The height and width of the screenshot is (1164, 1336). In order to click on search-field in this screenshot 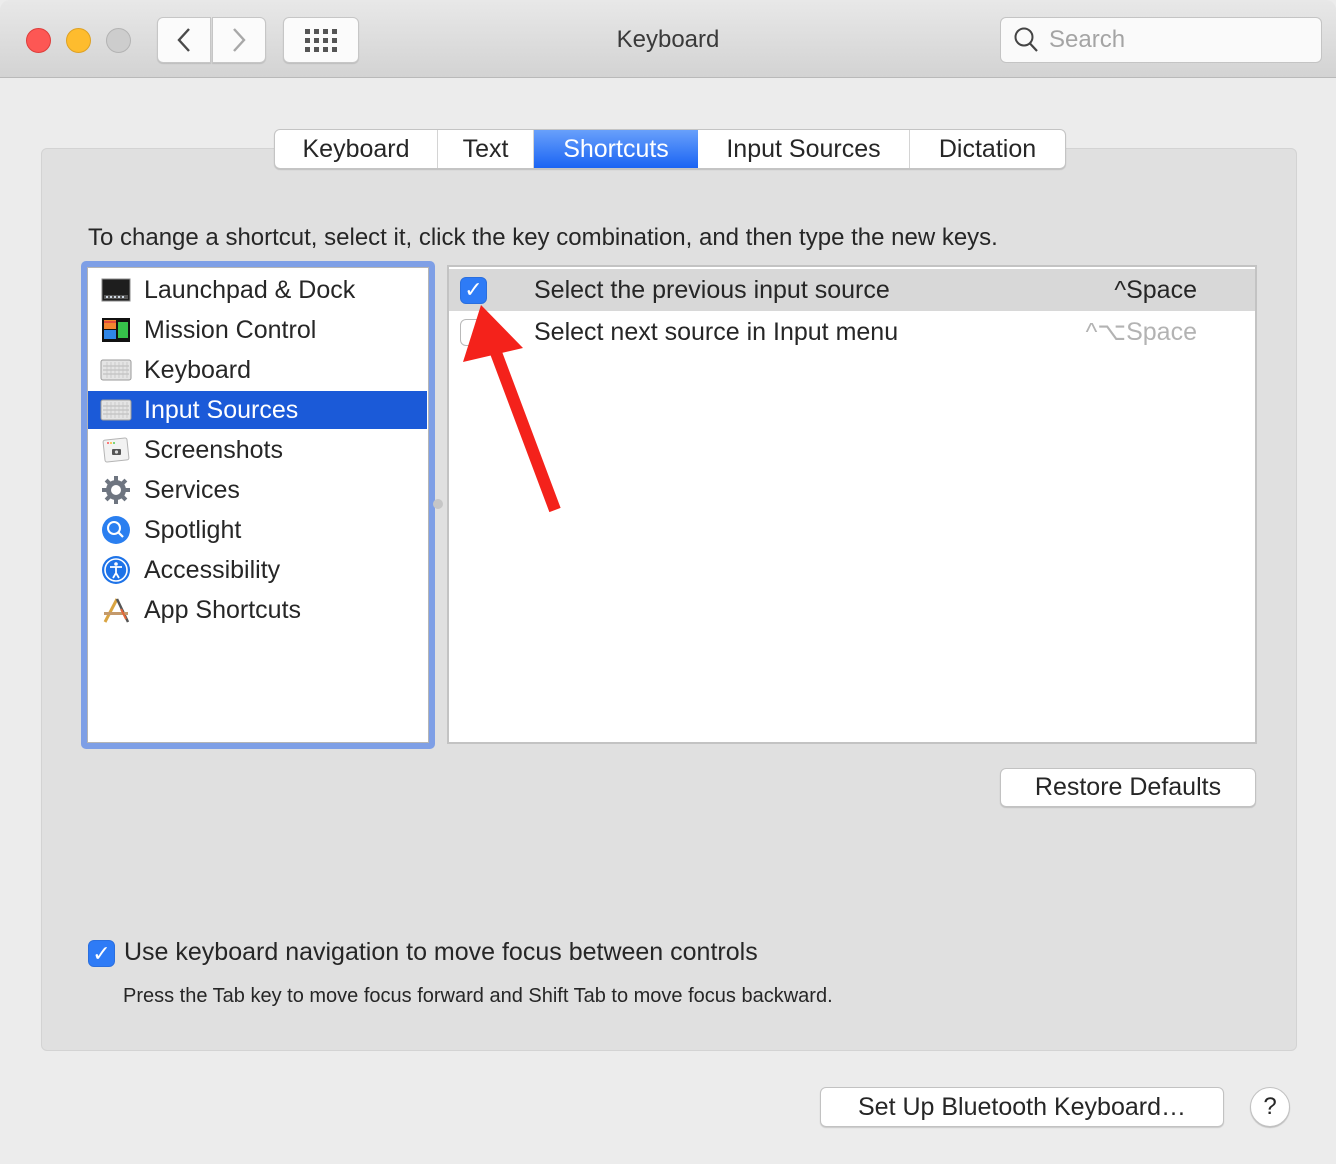, I will do `click(1161, 40)`.